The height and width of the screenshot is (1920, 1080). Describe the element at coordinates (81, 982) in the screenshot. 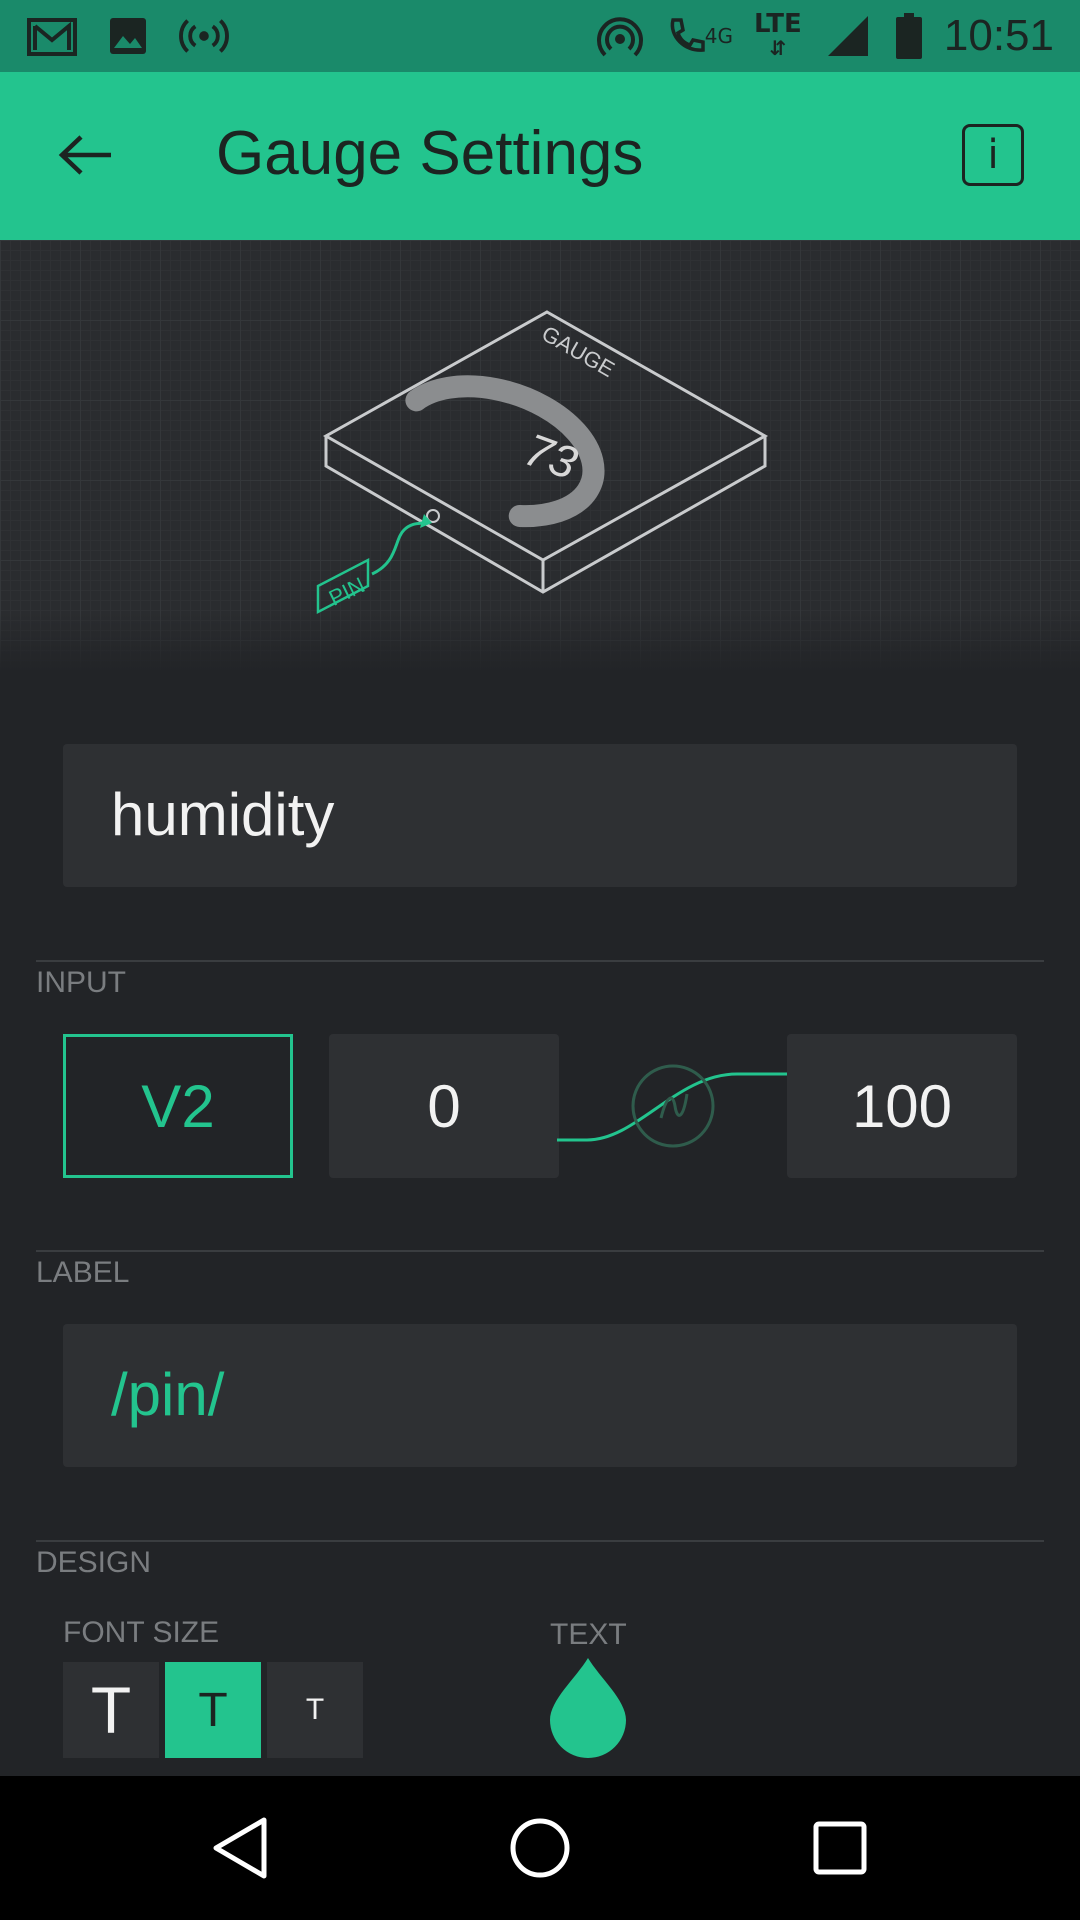

I see `input-section-label: INPUT` at that location.